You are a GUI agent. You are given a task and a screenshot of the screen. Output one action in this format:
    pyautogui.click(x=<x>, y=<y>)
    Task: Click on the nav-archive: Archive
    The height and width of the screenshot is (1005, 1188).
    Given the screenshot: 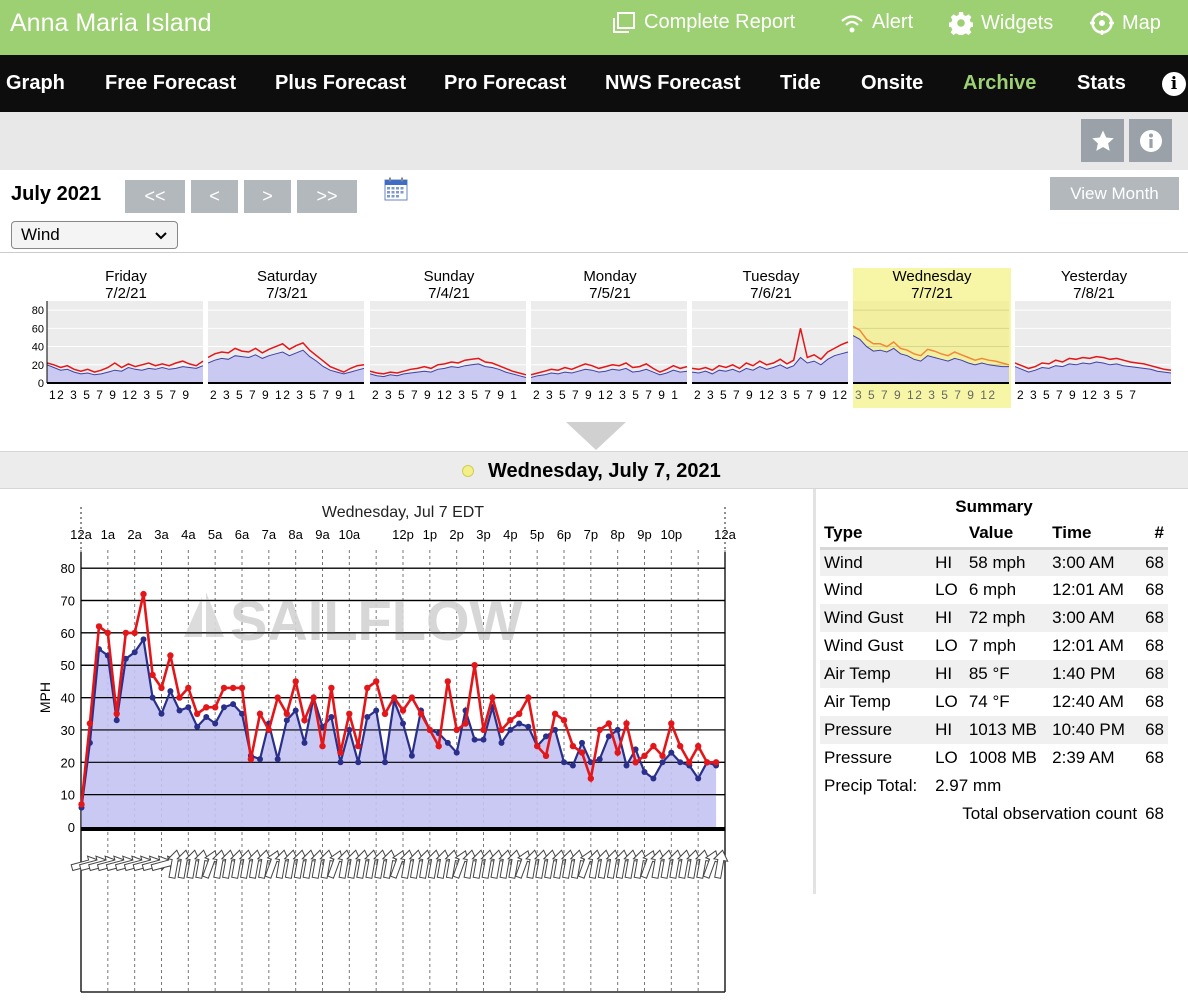 What is the action you would take?
    pyautogui.click(x=999, y=83)
    